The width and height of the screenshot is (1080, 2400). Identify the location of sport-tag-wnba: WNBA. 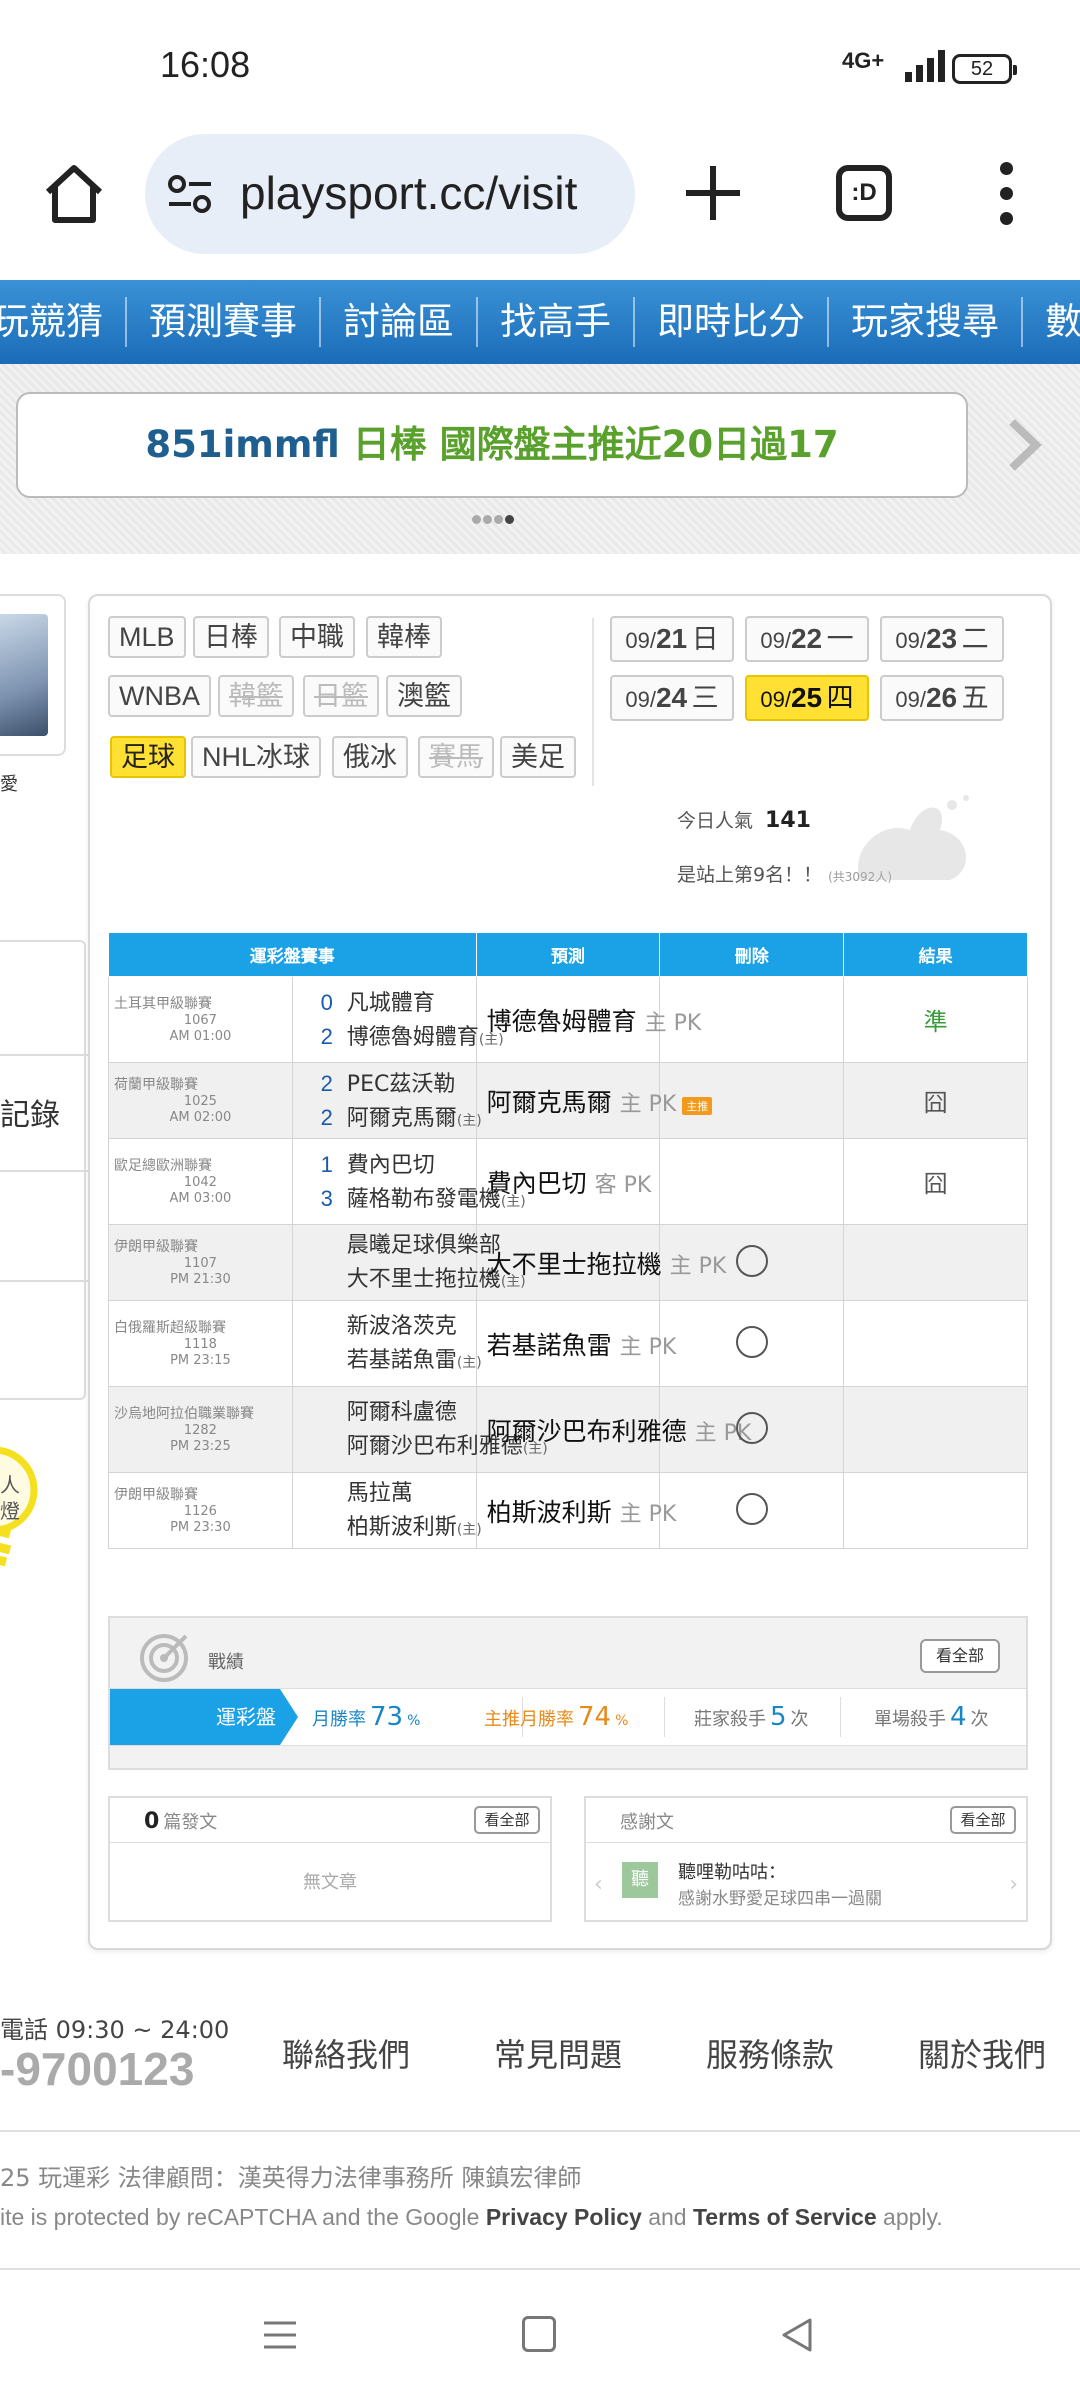
(159, 696).